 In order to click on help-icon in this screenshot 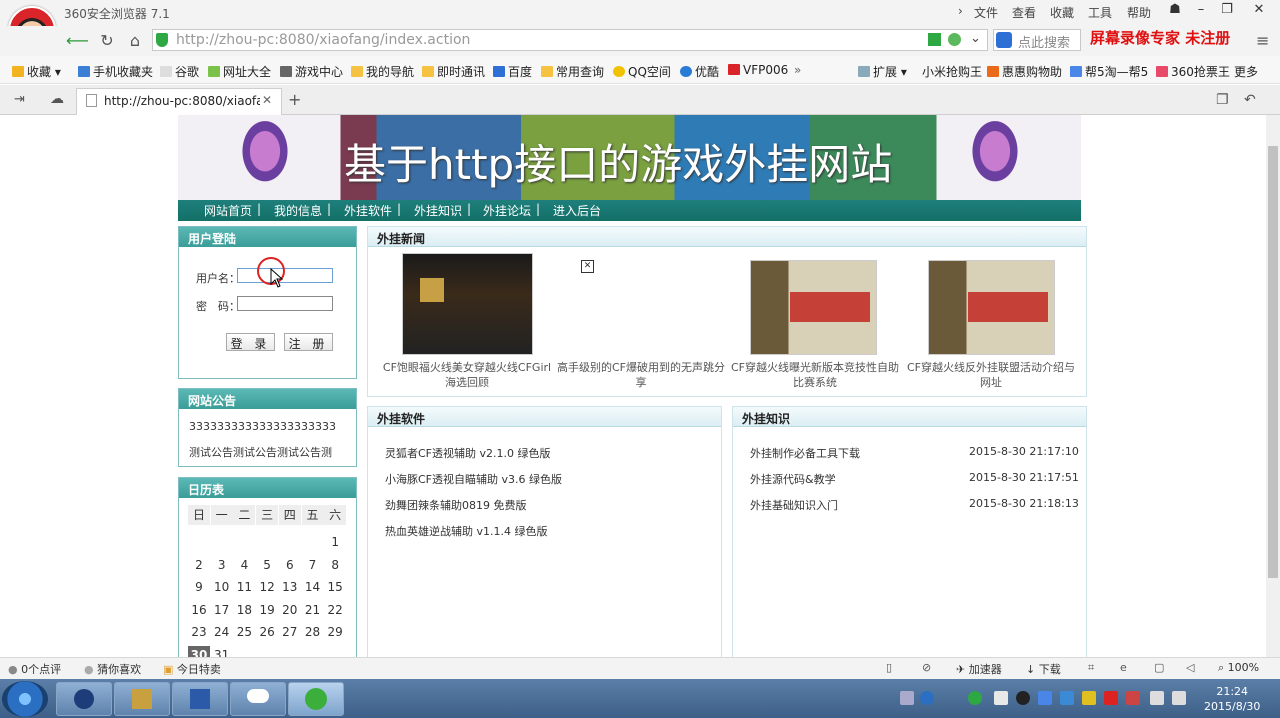, I will do `click(927, 698)`.